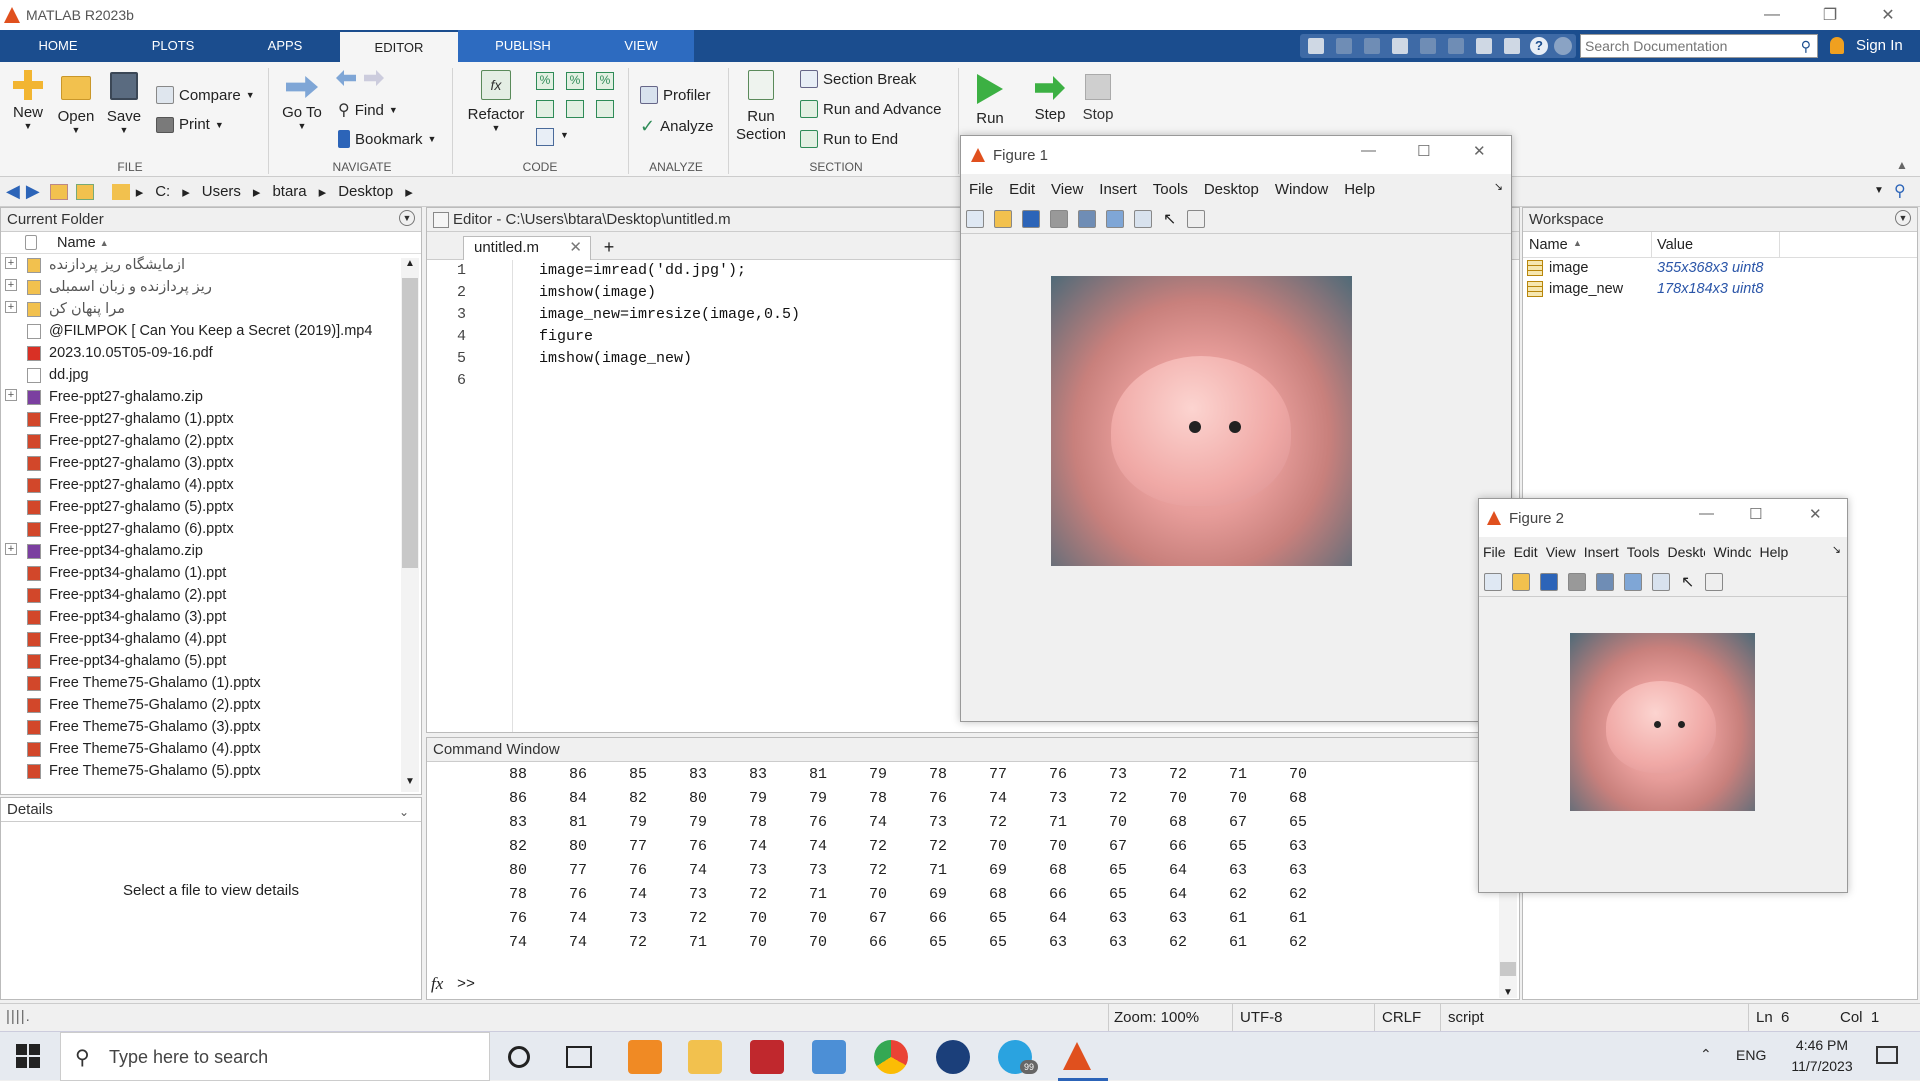 The height and width of the screenshot is (1081, 1920). Describe the element at coordinates (1316, 46) in the screenshot. I see `save-icon` at that location.